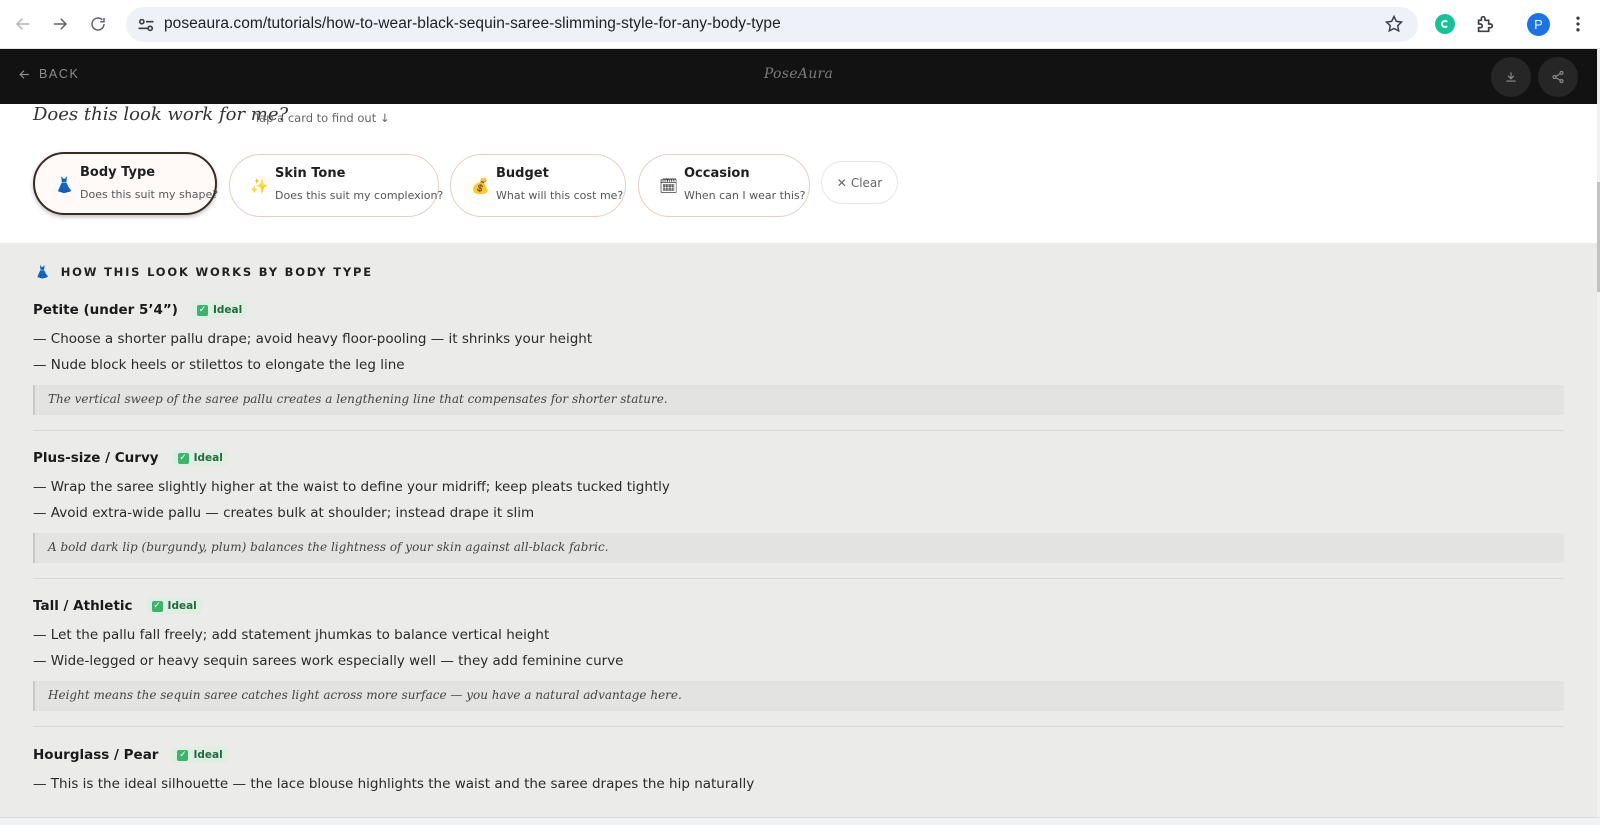  Describe the element at coordinates (1578, 24) in the screenshot. I see `browser-menu-icon` at that location.